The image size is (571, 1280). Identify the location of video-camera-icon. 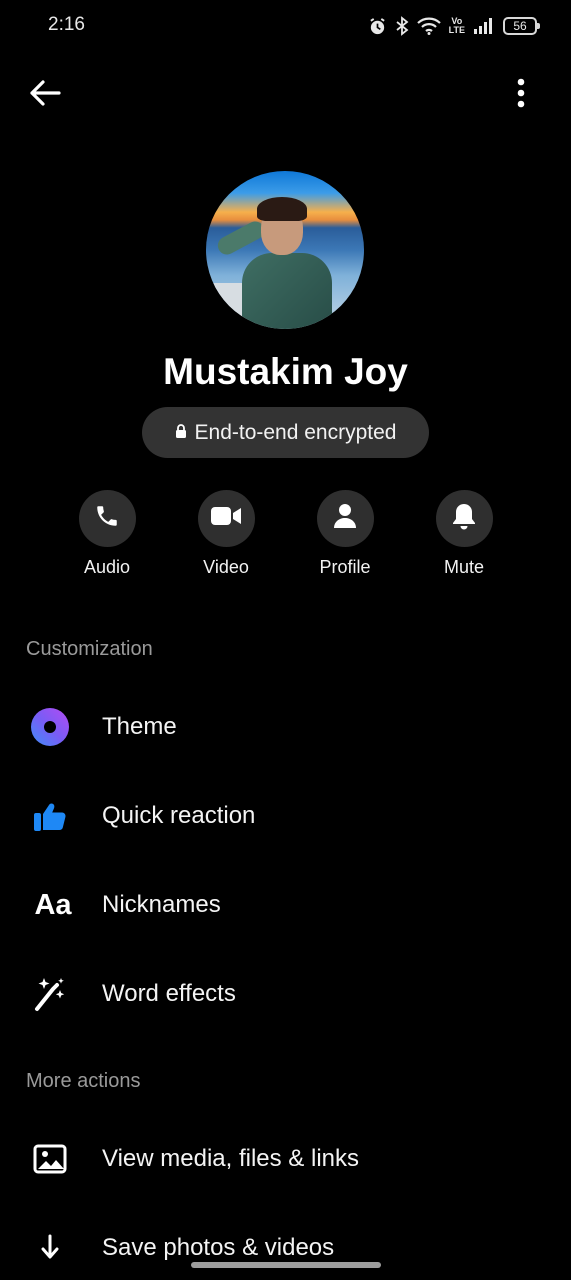
(226, 518).